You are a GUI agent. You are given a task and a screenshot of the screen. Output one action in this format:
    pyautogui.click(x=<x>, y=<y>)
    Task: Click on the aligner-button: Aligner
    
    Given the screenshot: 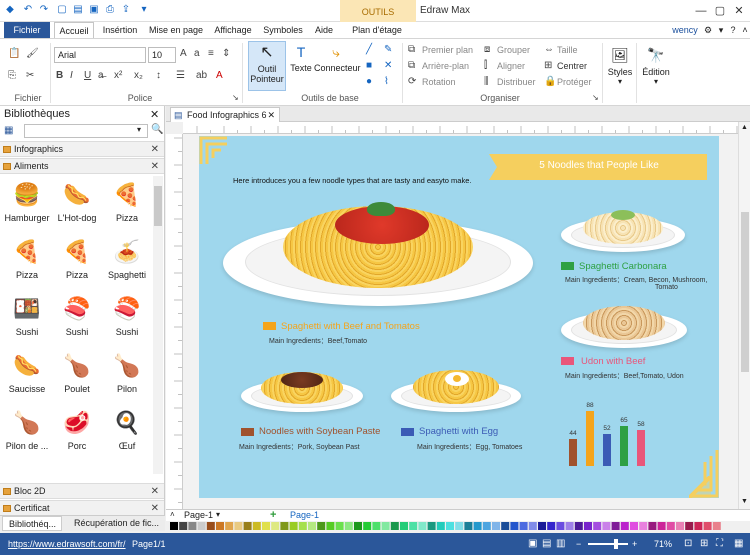 What is the action you would take?
    pyautogui.click(x=511, y=66)
    